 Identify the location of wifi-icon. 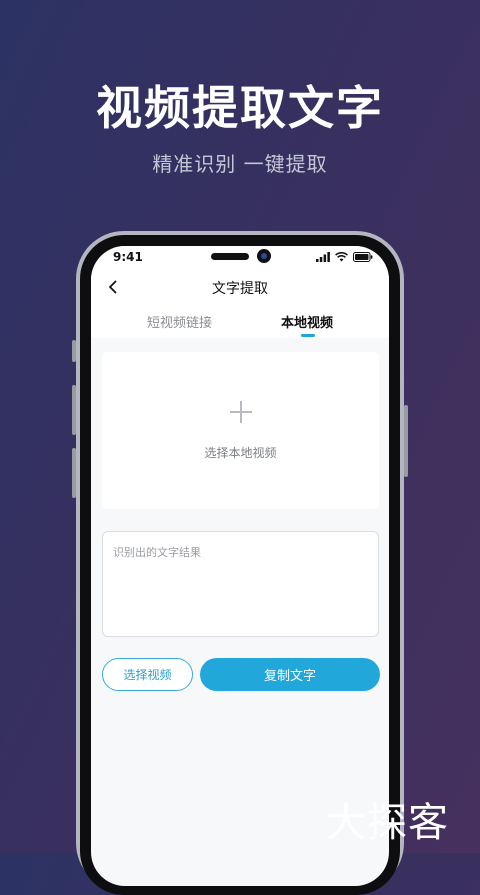
(341, 257).